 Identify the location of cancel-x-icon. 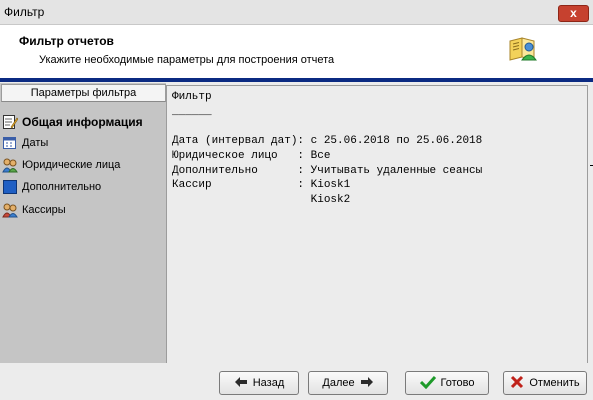
(517, 383).